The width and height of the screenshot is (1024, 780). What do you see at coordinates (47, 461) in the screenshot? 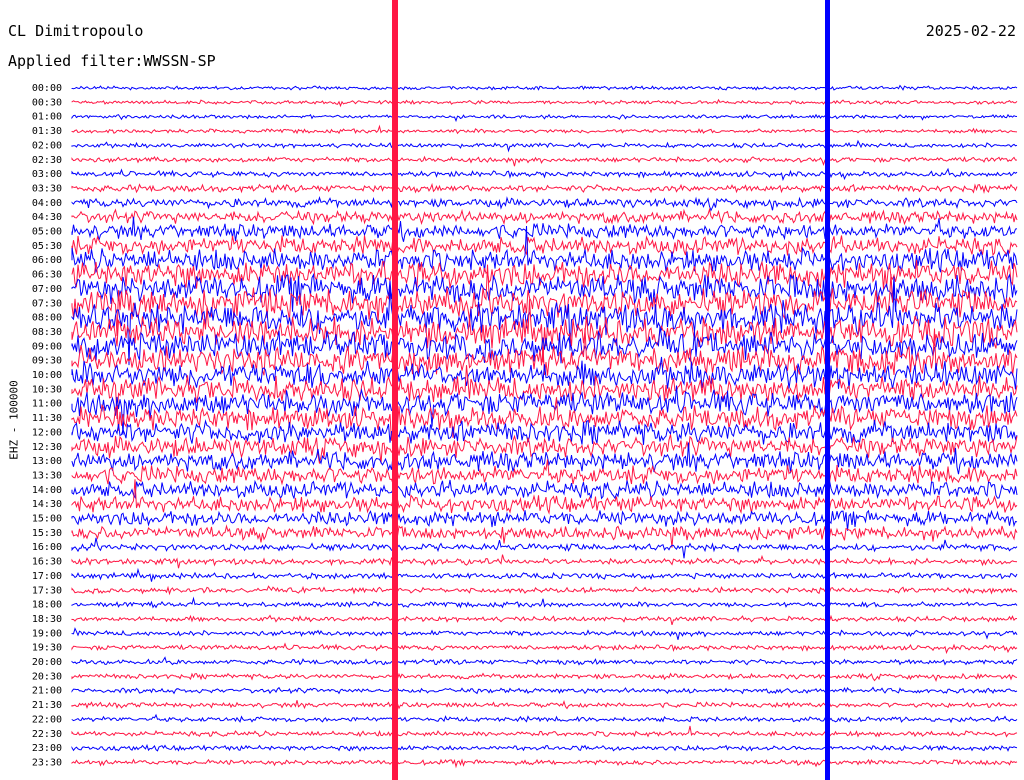
I see `time-tick-label: 13:00` at bounding box center [47, 461].